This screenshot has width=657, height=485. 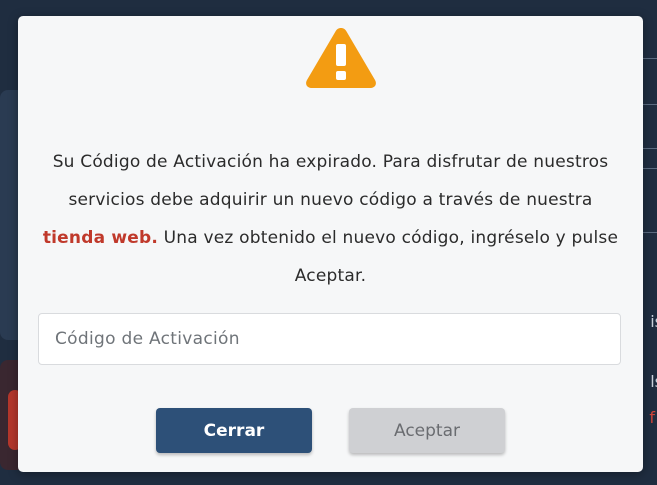 What do you see at coordinates (653, 381) in the screenshot?
I see `background-text: ls` at bounding box center [653, 381].